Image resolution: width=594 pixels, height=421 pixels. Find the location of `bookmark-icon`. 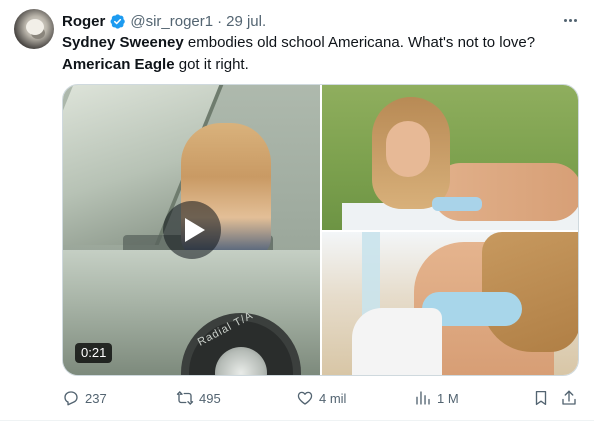

bookmark-icon is located at coordinates (541, 398).